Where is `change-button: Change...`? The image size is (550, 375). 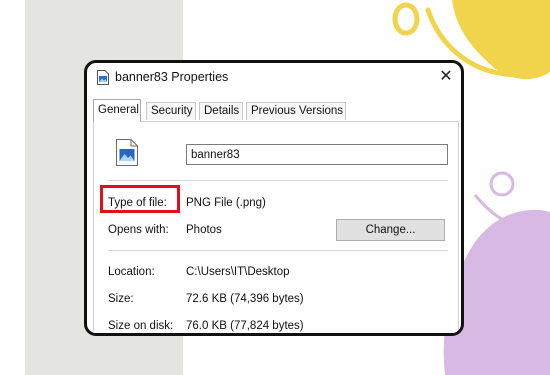
change-button: Change... is located at coordinates (390, 230).